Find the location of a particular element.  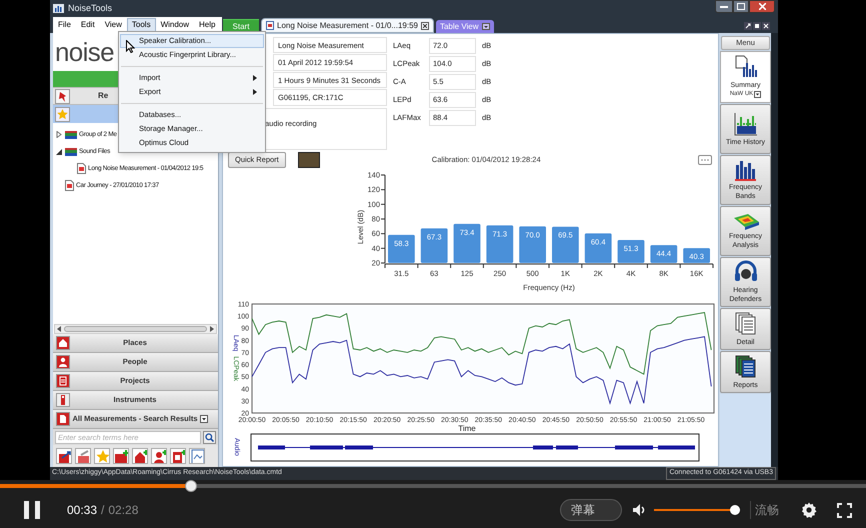

folder-plus-icon is located at coordinates (121, 456).